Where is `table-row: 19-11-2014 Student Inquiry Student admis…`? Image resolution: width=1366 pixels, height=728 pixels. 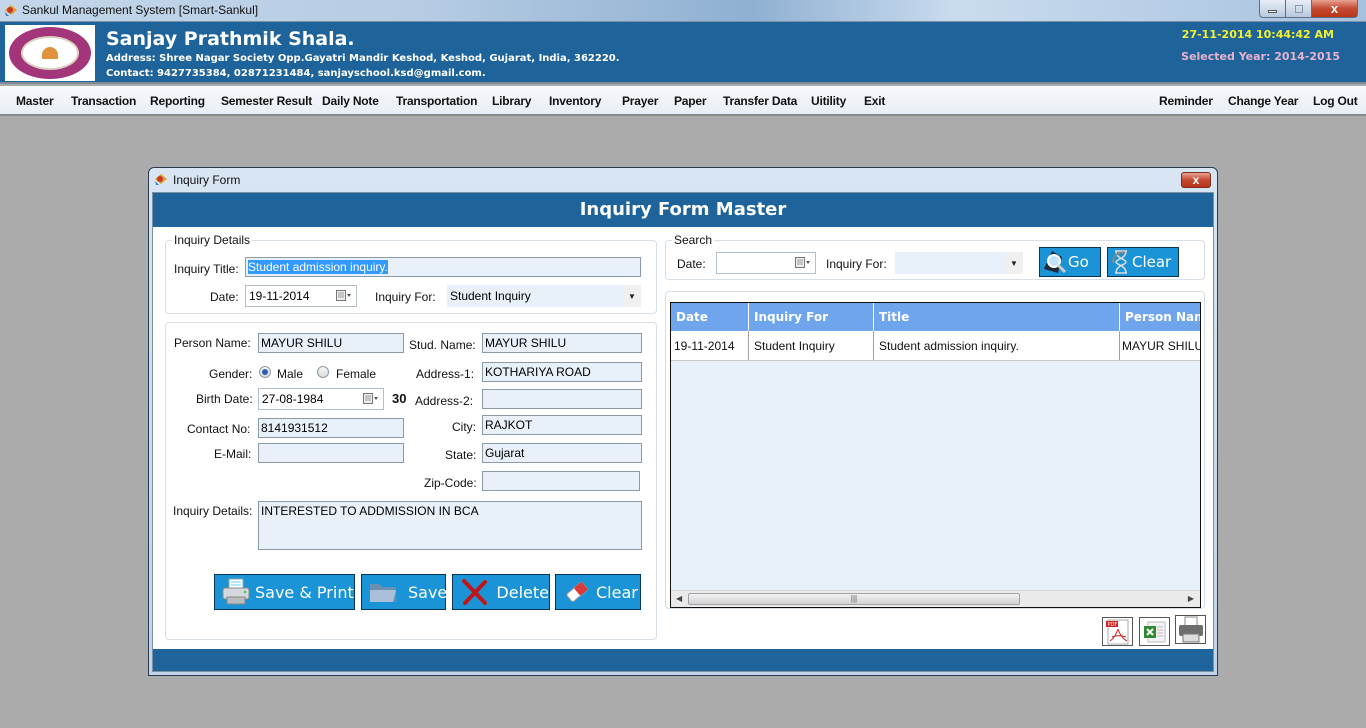 table-row: 19-11-2014 Student Inquiry Student admis… is located at coordinates (935, 346).